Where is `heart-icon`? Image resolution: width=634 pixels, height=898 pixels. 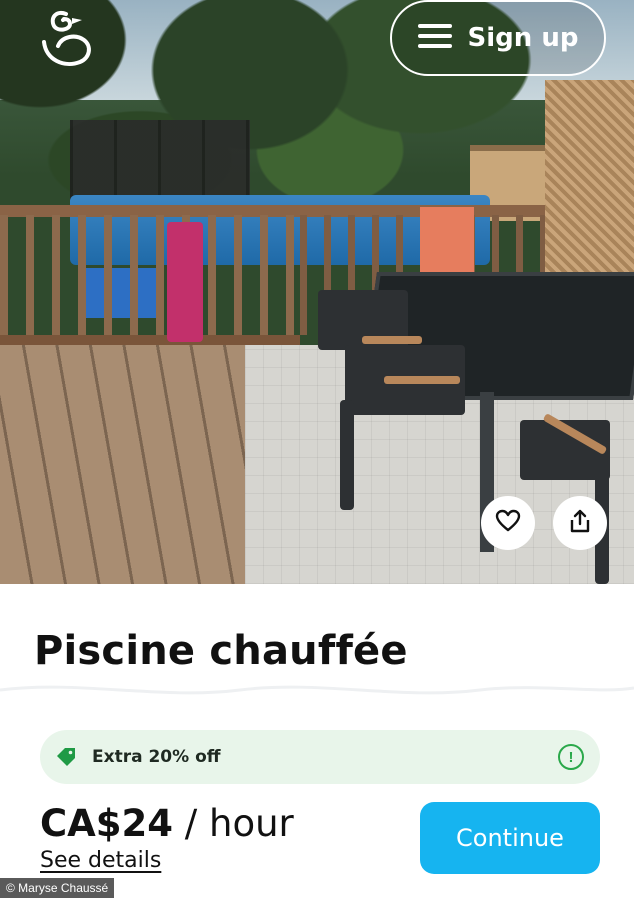 heart-icon is located at coordinates (508, 523).